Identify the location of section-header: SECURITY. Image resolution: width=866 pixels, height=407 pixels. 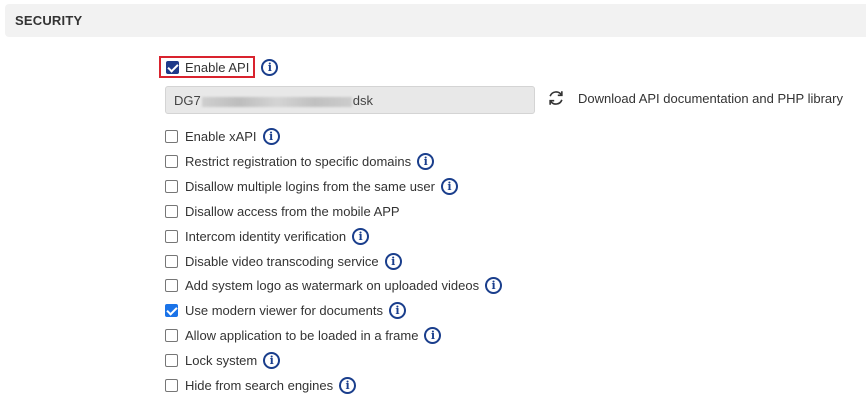
(435, 20).